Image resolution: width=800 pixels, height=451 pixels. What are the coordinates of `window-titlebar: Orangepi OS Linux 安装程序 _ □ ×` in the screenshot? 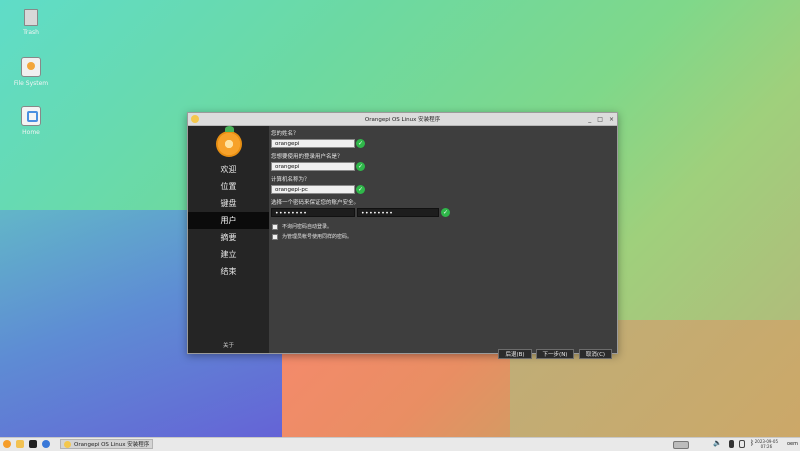 It's located at (402, 119).